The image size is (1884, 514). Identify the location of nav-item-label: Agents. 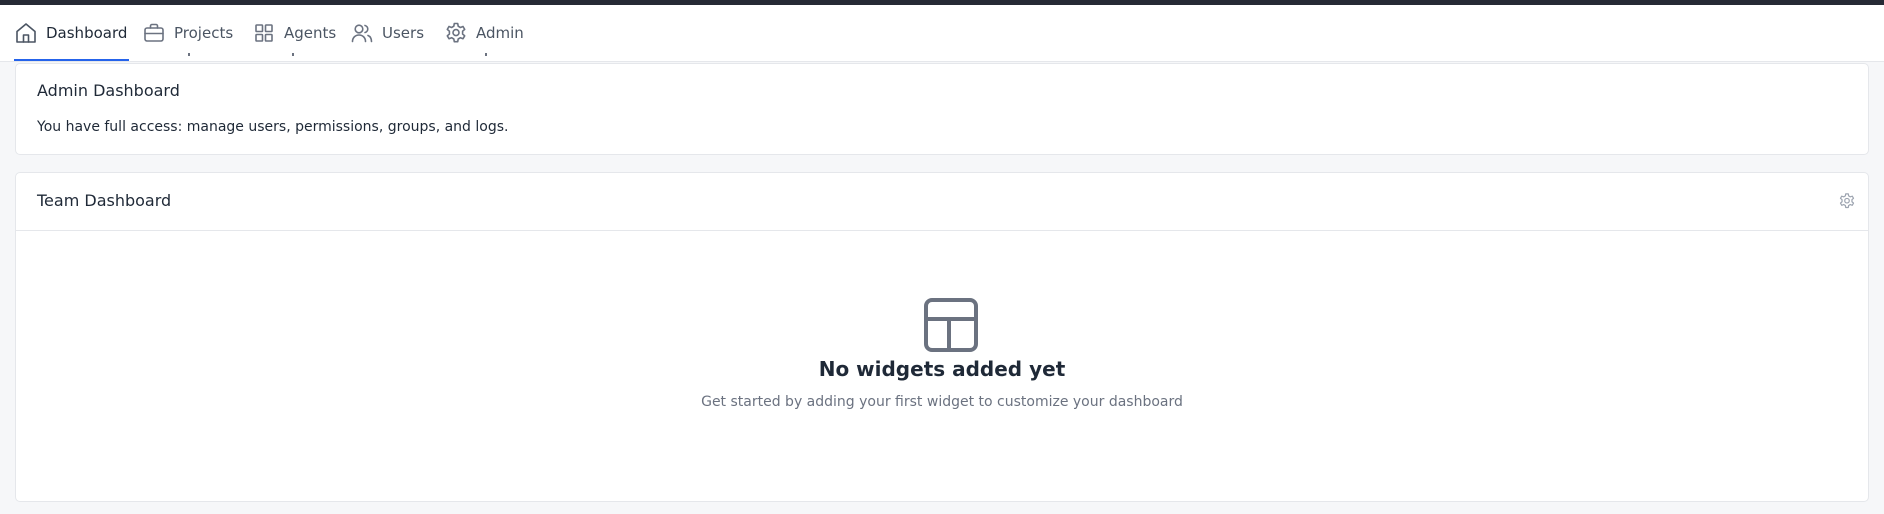
(310, 33).